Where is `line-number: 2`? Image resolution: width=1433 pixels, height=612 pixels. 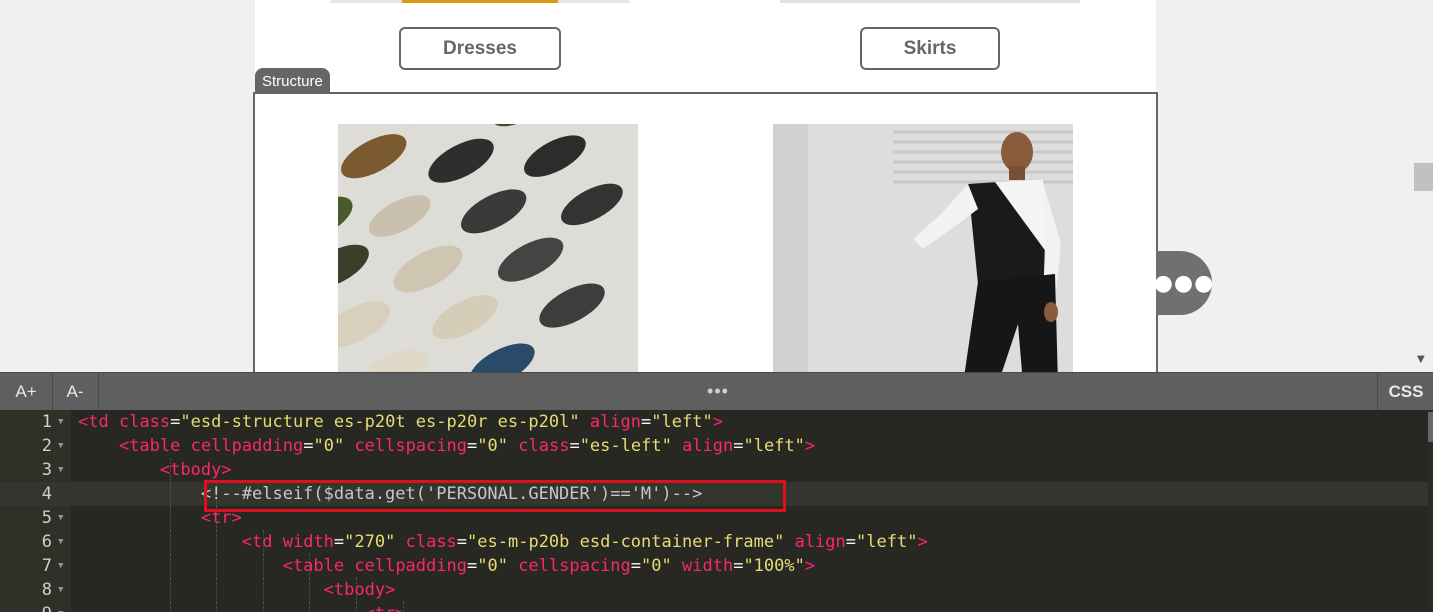 line-number: 2 is located at coordinates (46, 446).